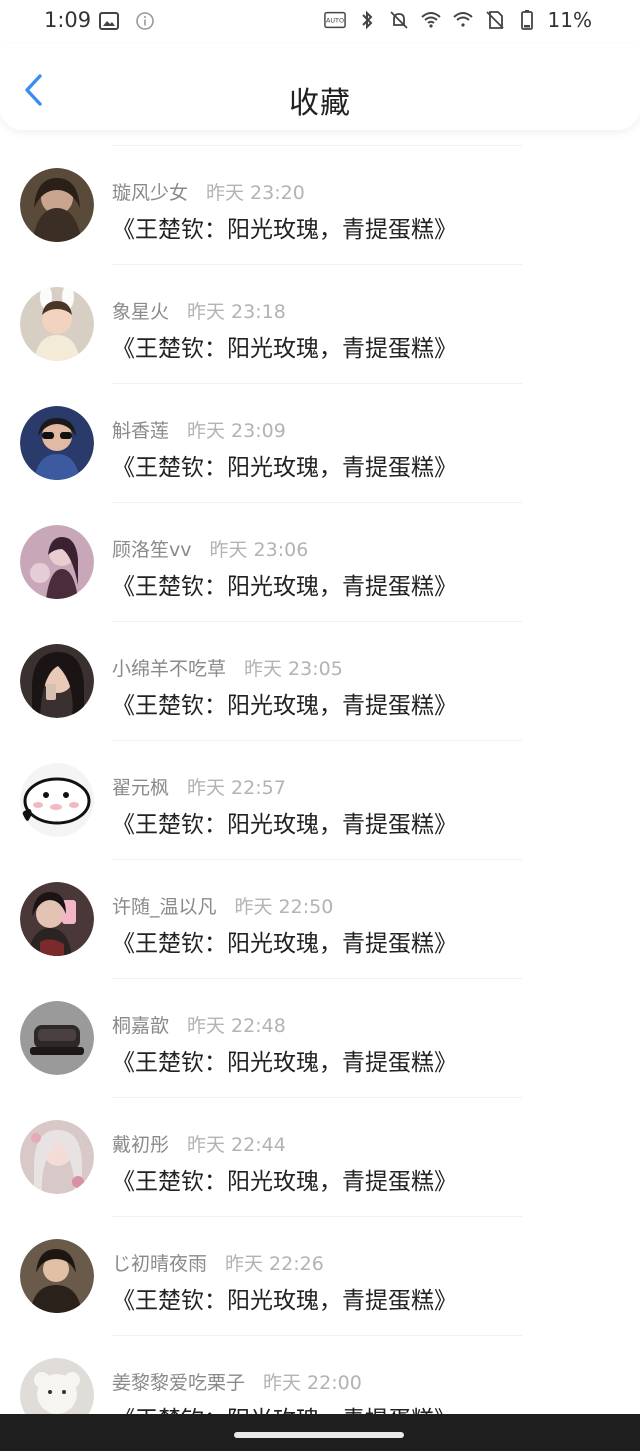 This screenshot has height=1451, width=640. I want to click on username: 斛香莲, so click(140, 431).